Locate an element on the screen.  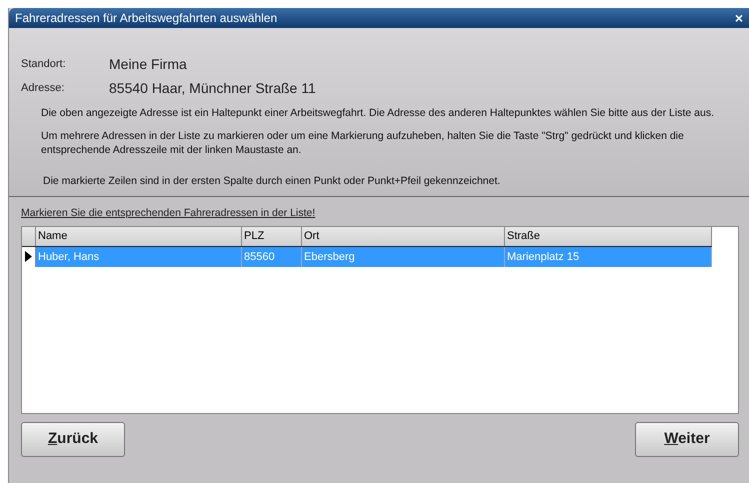
close-button: × is located at coordinates (738, 18).